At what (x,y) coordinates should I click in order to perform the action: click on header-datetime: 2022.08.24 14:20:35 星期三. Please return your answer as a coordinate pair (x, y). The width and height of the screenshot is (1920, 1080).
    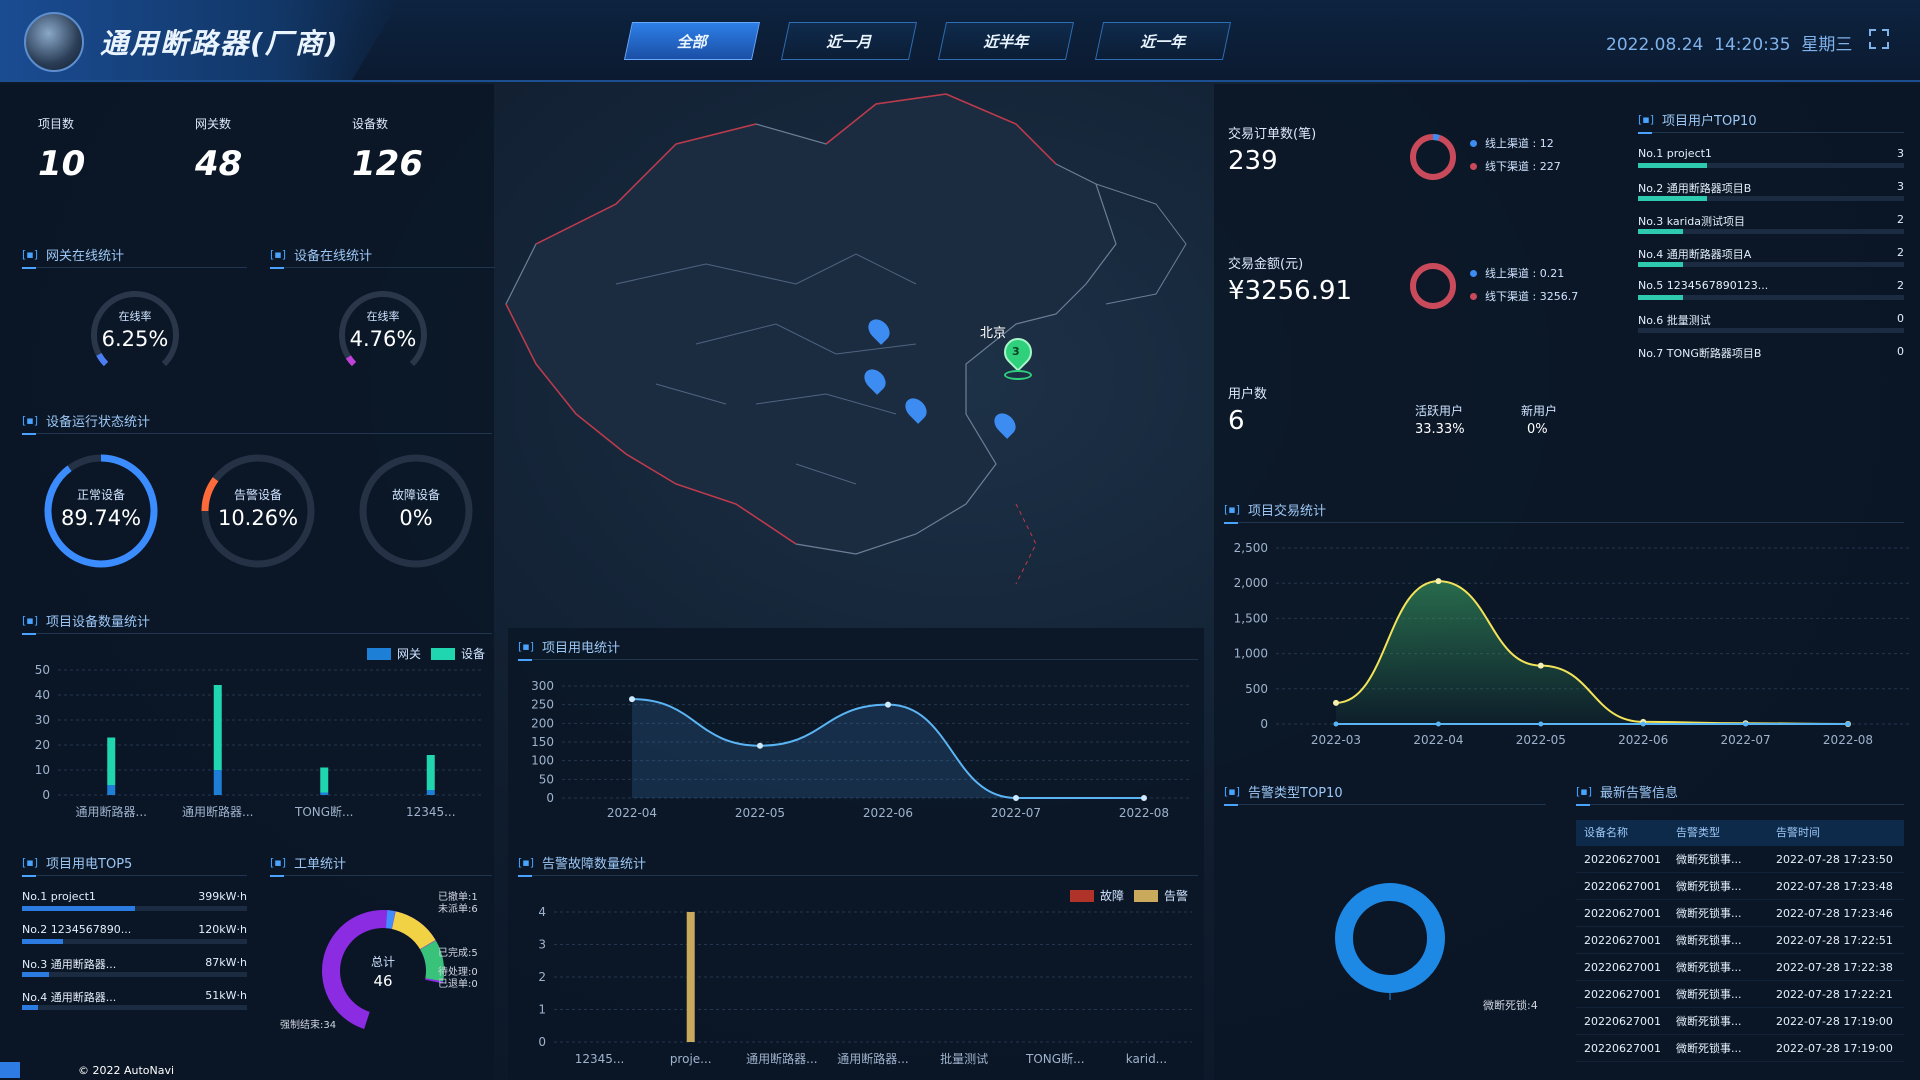
    Looking at the image, I should click on (1729, 42).